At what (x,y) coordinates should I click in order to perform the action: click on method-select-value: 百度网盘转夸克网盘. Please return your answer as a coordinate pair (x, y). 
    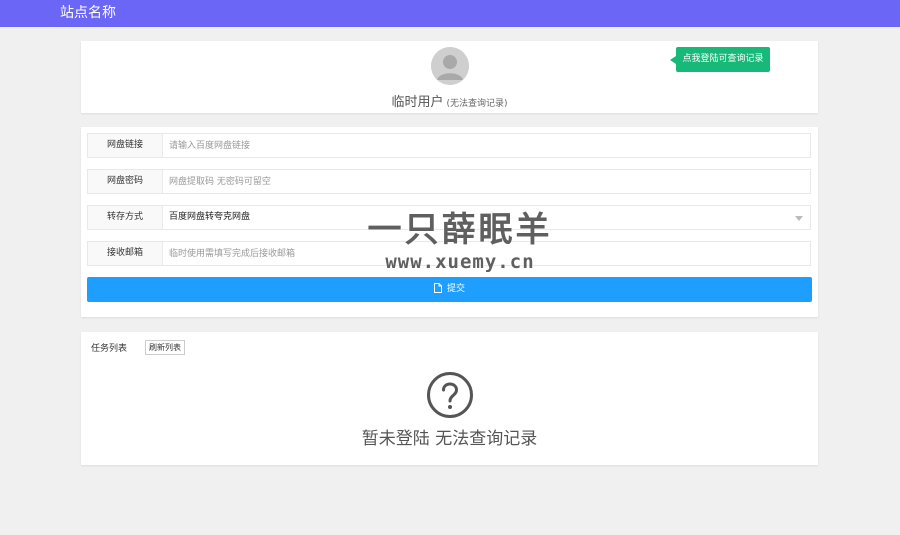
    Looking at the image, I should click on (210, 217).